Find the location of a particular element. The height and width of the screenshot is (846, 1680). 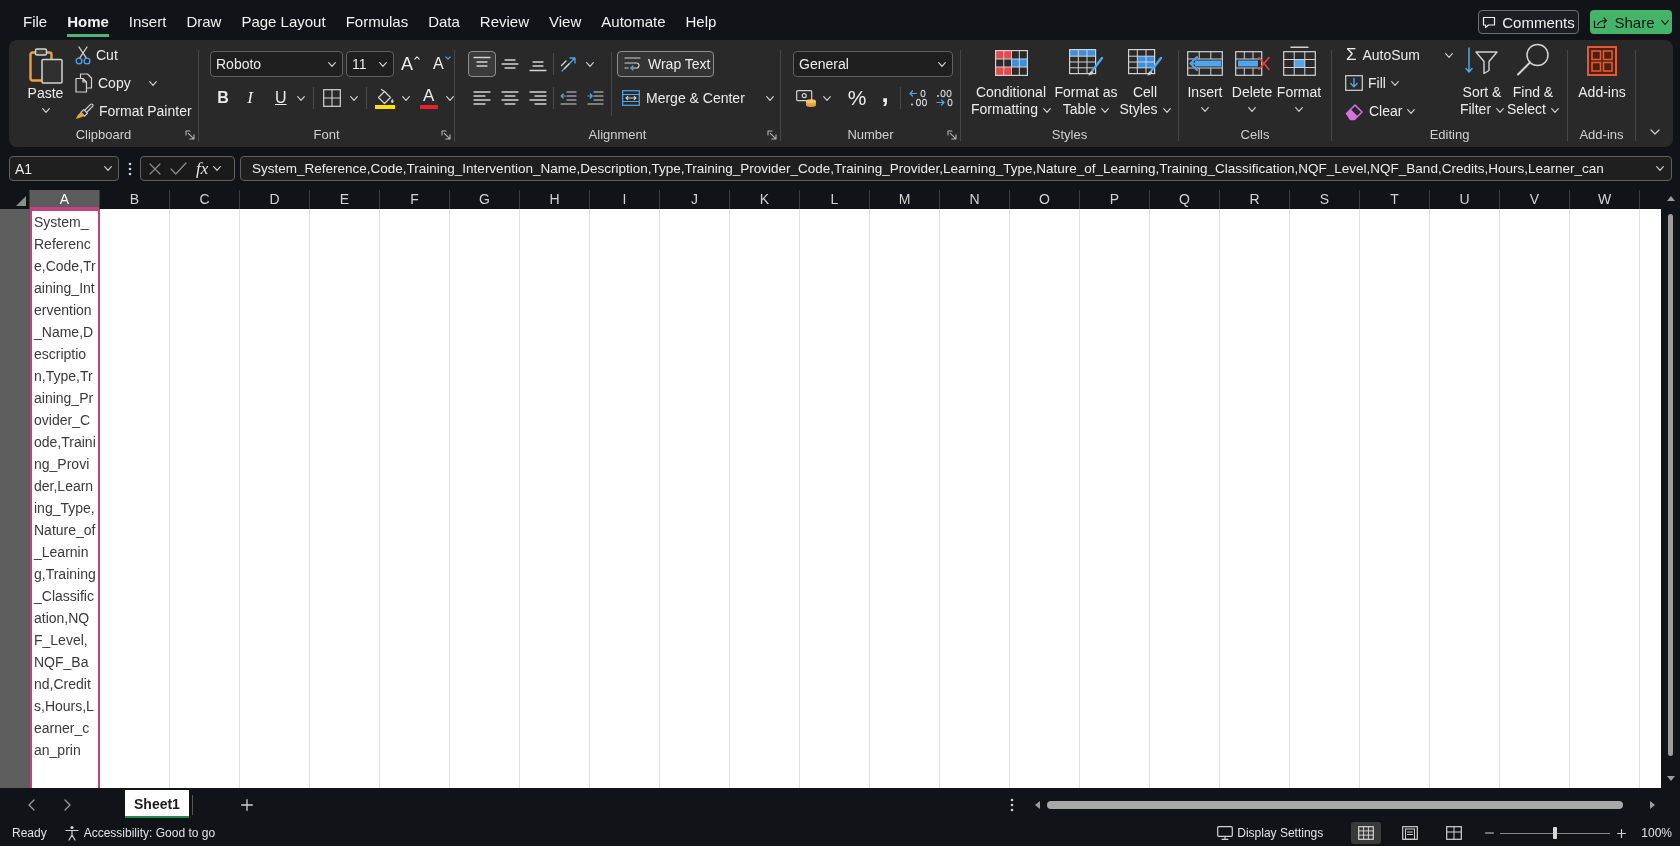

checkmark-icon is located at coordinates (178, 168).